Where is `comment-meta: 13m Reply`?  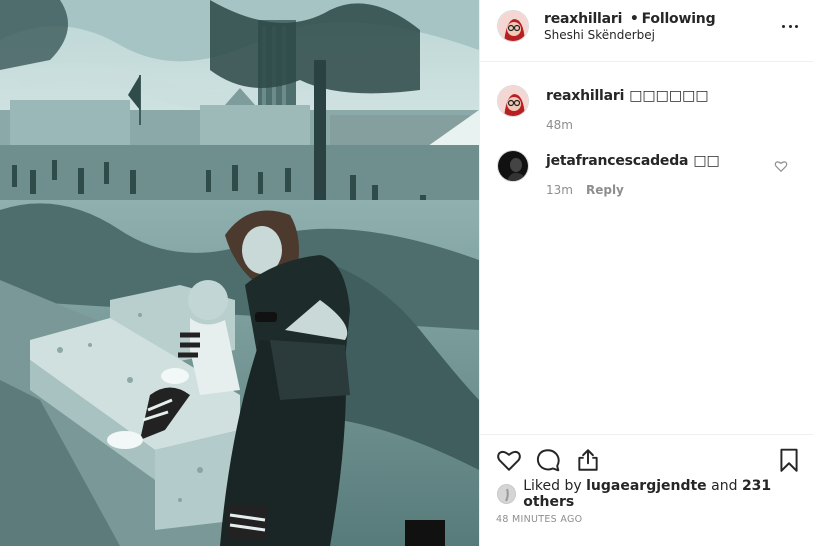
comment-meta: 13m Reply is located at coordinates (585, 190).